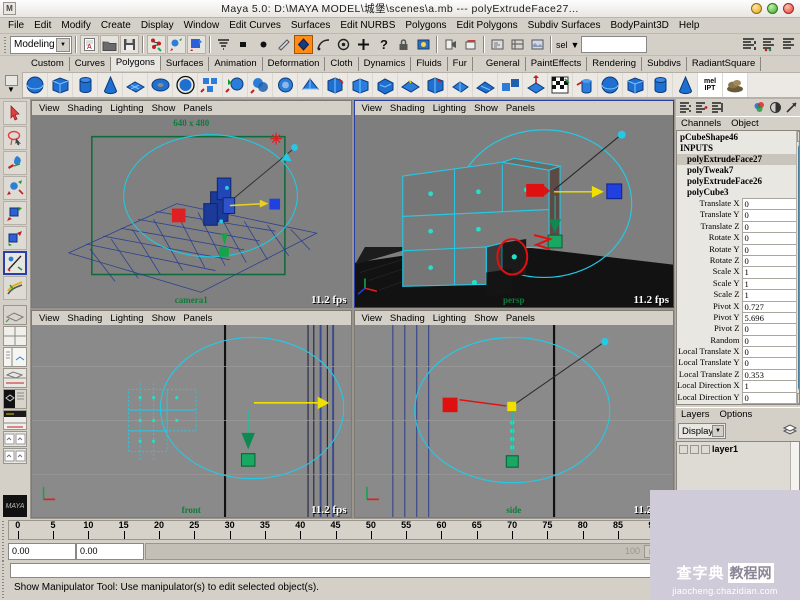 The width and height of the screenshot is (800, 600). What do you see at coordinates (736, 317) in the screenshot?
I see `channel-attribute-row: Pivot Y 5.696` at bounding box center [736, 317].